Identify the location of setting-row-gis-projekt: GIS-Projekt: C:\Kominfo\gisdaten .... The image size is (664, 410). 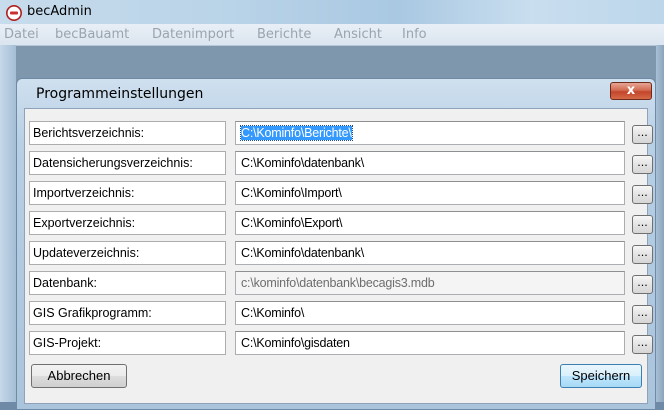
(341, 343).